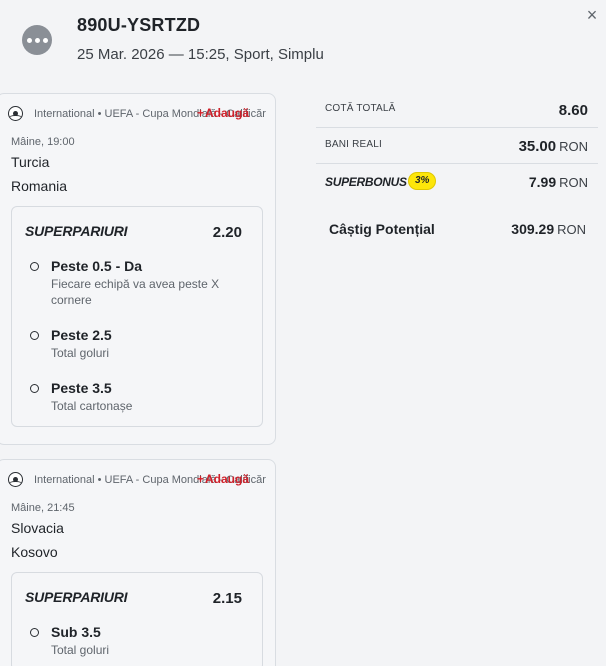 The width and height of the screenshot is (606, 666). Describe the element at coordinates (592, 15) in the screenshot. I see `close-icon: ×` at that location.